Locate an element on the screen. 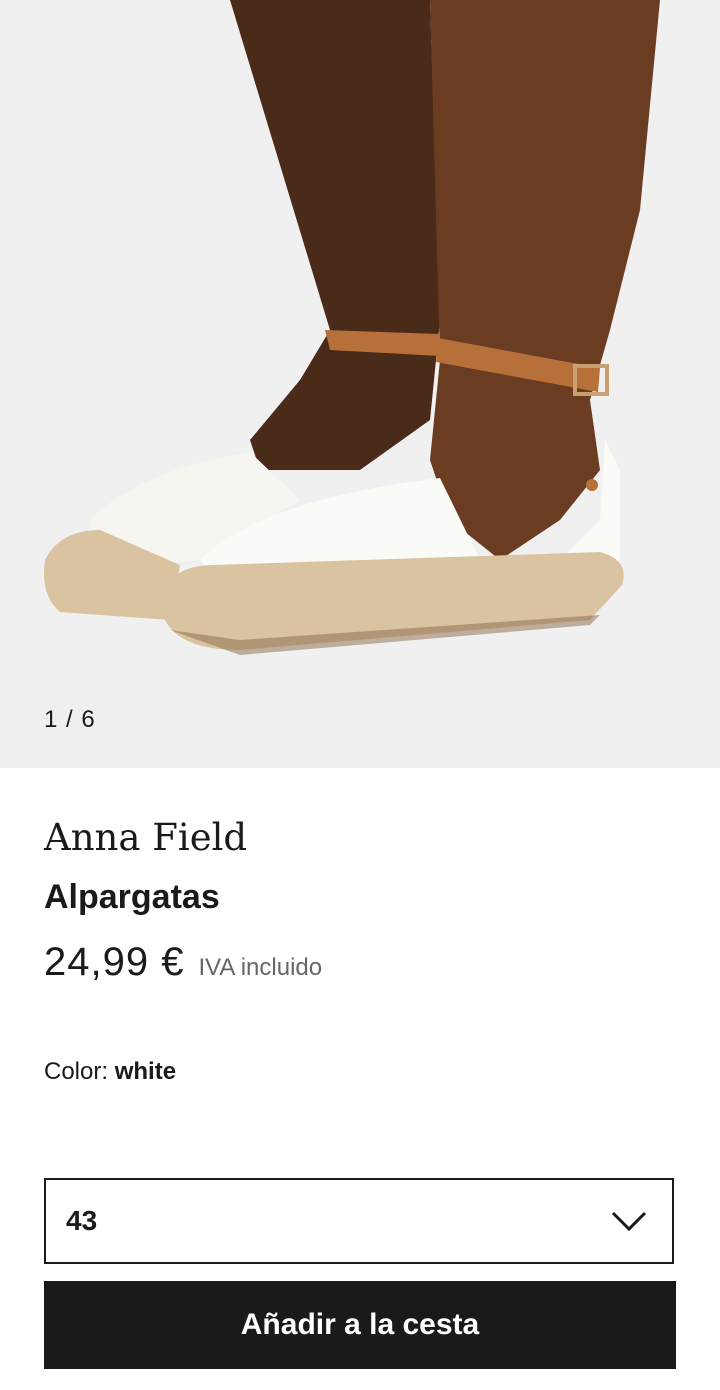  size-value: 43 is located at coordinates (82, 1220).